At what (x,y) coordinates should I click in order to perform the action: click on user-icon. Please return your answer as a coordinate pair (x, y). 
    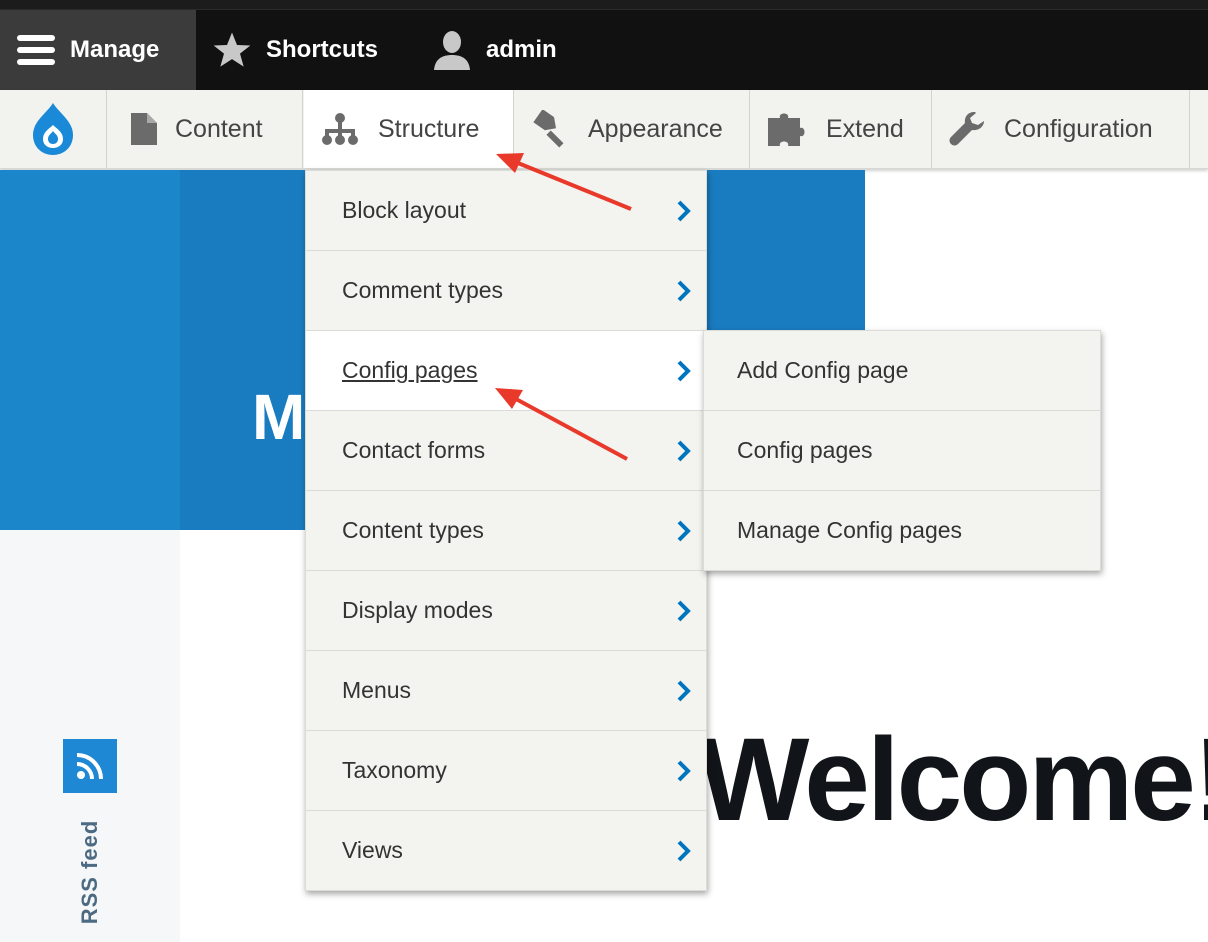
    Looking at the image, I should click on (452, 50).